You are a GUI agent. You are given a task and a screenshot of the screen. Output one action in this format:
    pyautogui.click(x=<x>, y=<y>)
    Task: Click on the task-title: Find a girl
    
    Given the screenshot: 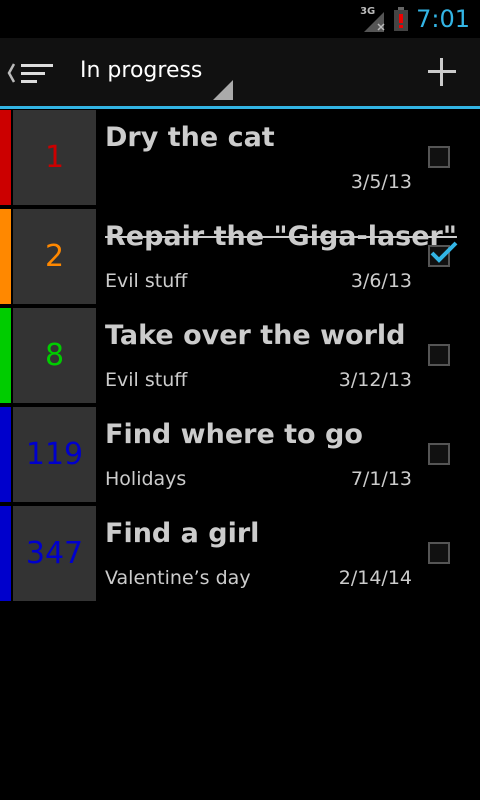 What is the action you would take?
    pyautogui.click(x=182, y=533)
    